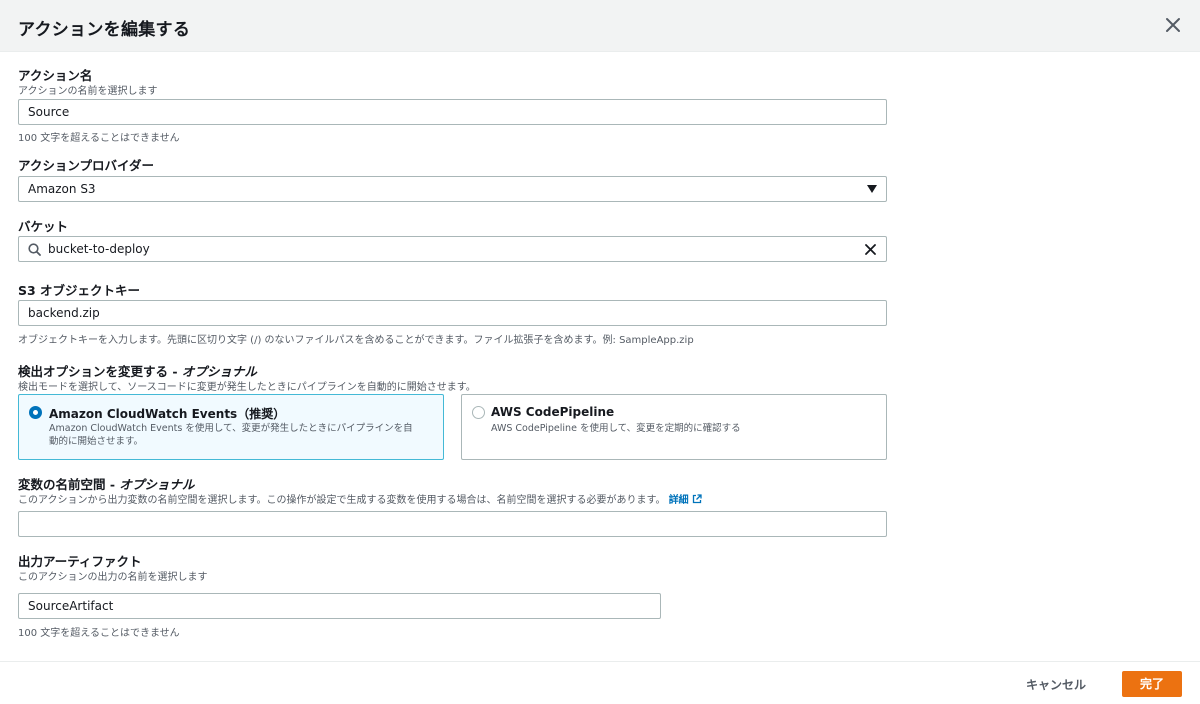 The image size is (1200, 704). What do you see at coordinates (600, 26) in the screenshot?
I see `dialog-header: アクションを編集する` at bounding box center [600, 26].